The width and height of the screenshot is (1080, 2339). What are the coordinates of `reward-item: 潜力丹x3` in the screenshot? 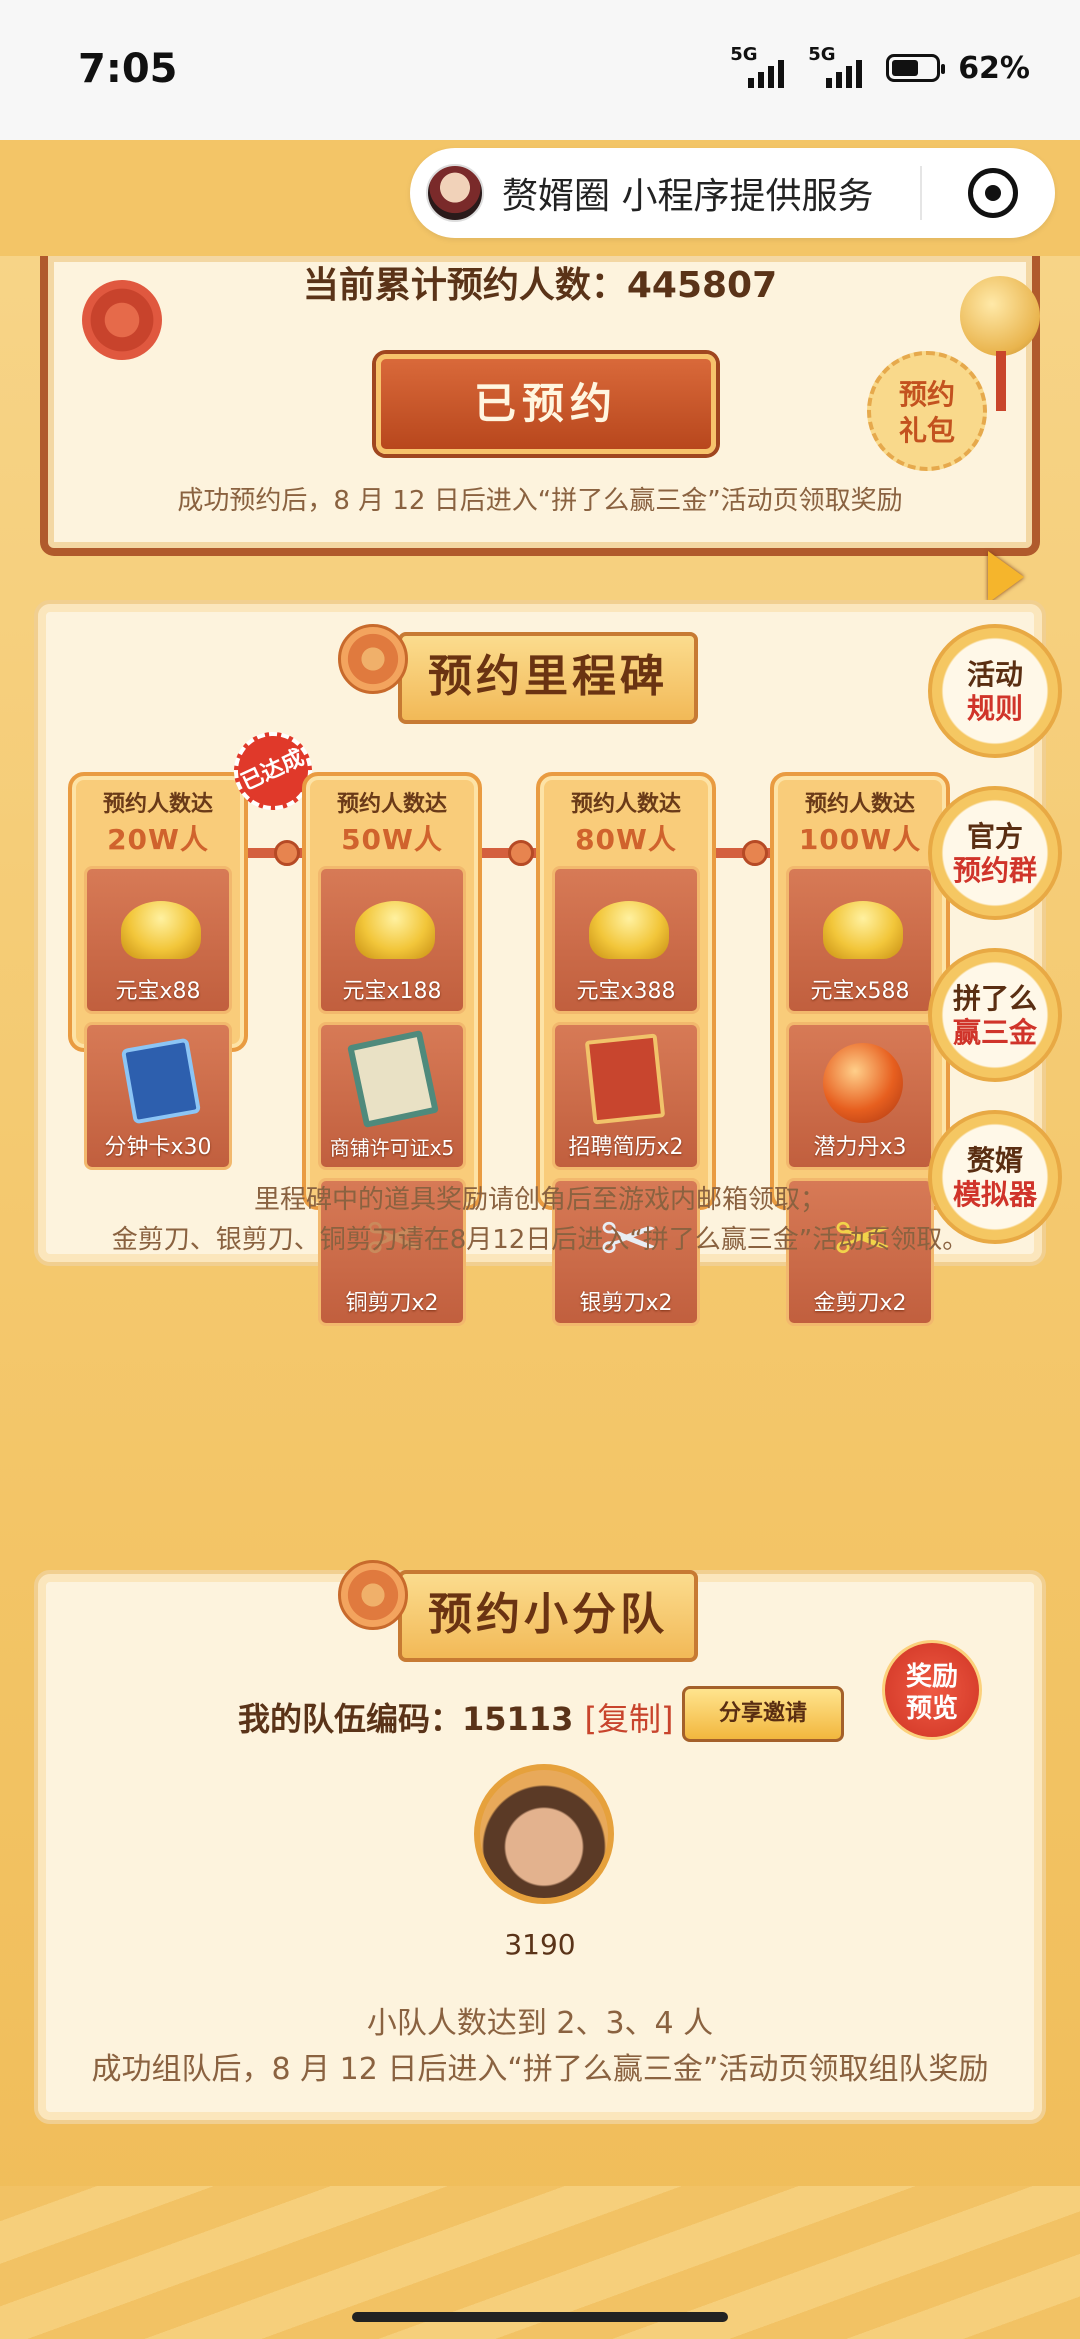 It's located at (860, 1096).